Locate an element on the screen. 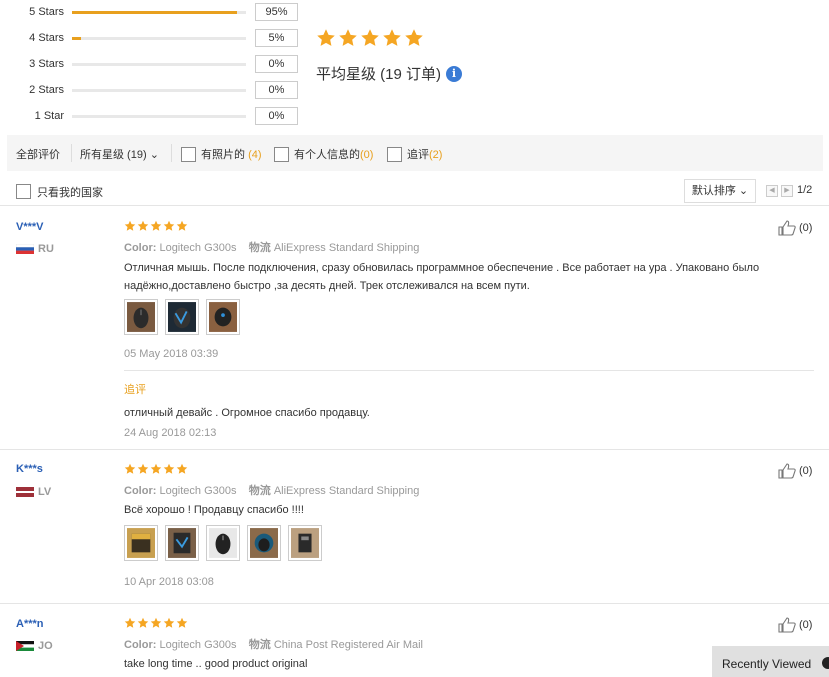 Image resolution: width=829 pixels, height=677 pixels. country-code: LV is located at coordinates (45, 492).